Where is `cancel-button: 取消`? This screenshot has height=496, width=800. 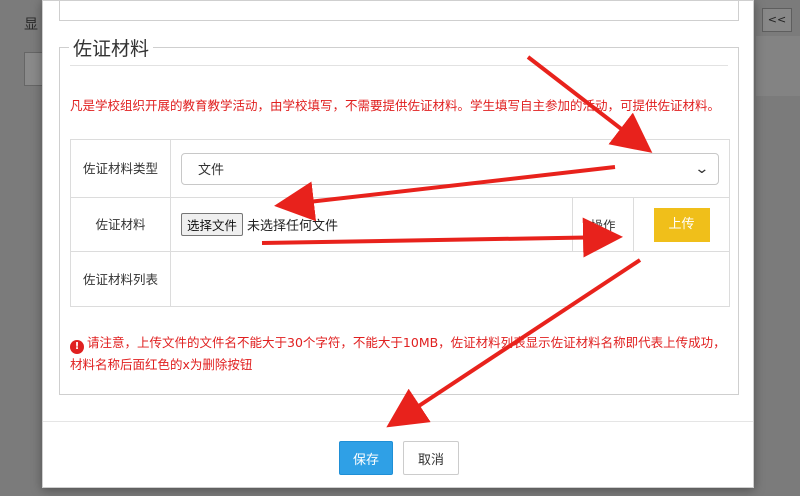
cancel-button: 取消 is located at coordinates (431, 458).